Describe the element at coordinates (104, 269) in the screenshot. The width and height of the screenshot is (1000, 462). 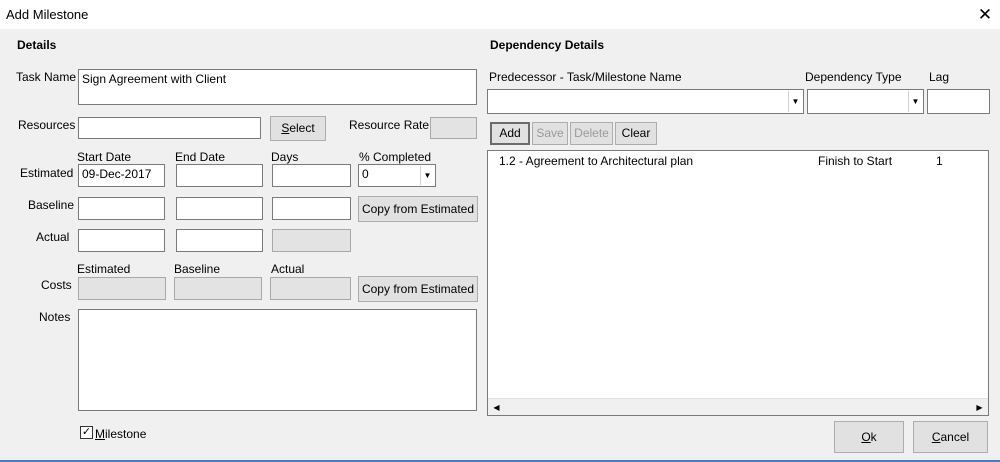
I see `cost-col-estimated: Estimated` at that location.